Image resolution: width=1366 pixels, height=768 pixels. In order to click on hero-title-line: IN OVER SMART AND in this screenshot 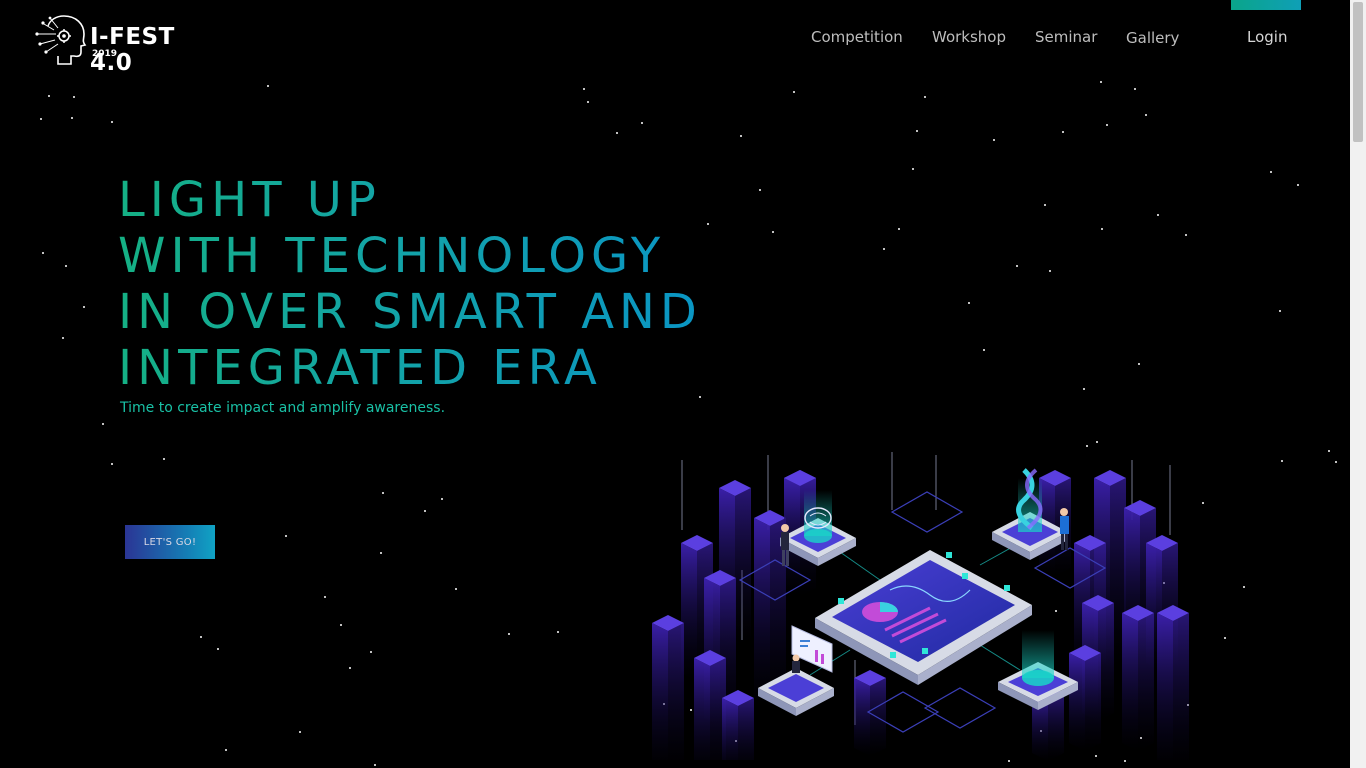, I will do `click(410, 312)`.